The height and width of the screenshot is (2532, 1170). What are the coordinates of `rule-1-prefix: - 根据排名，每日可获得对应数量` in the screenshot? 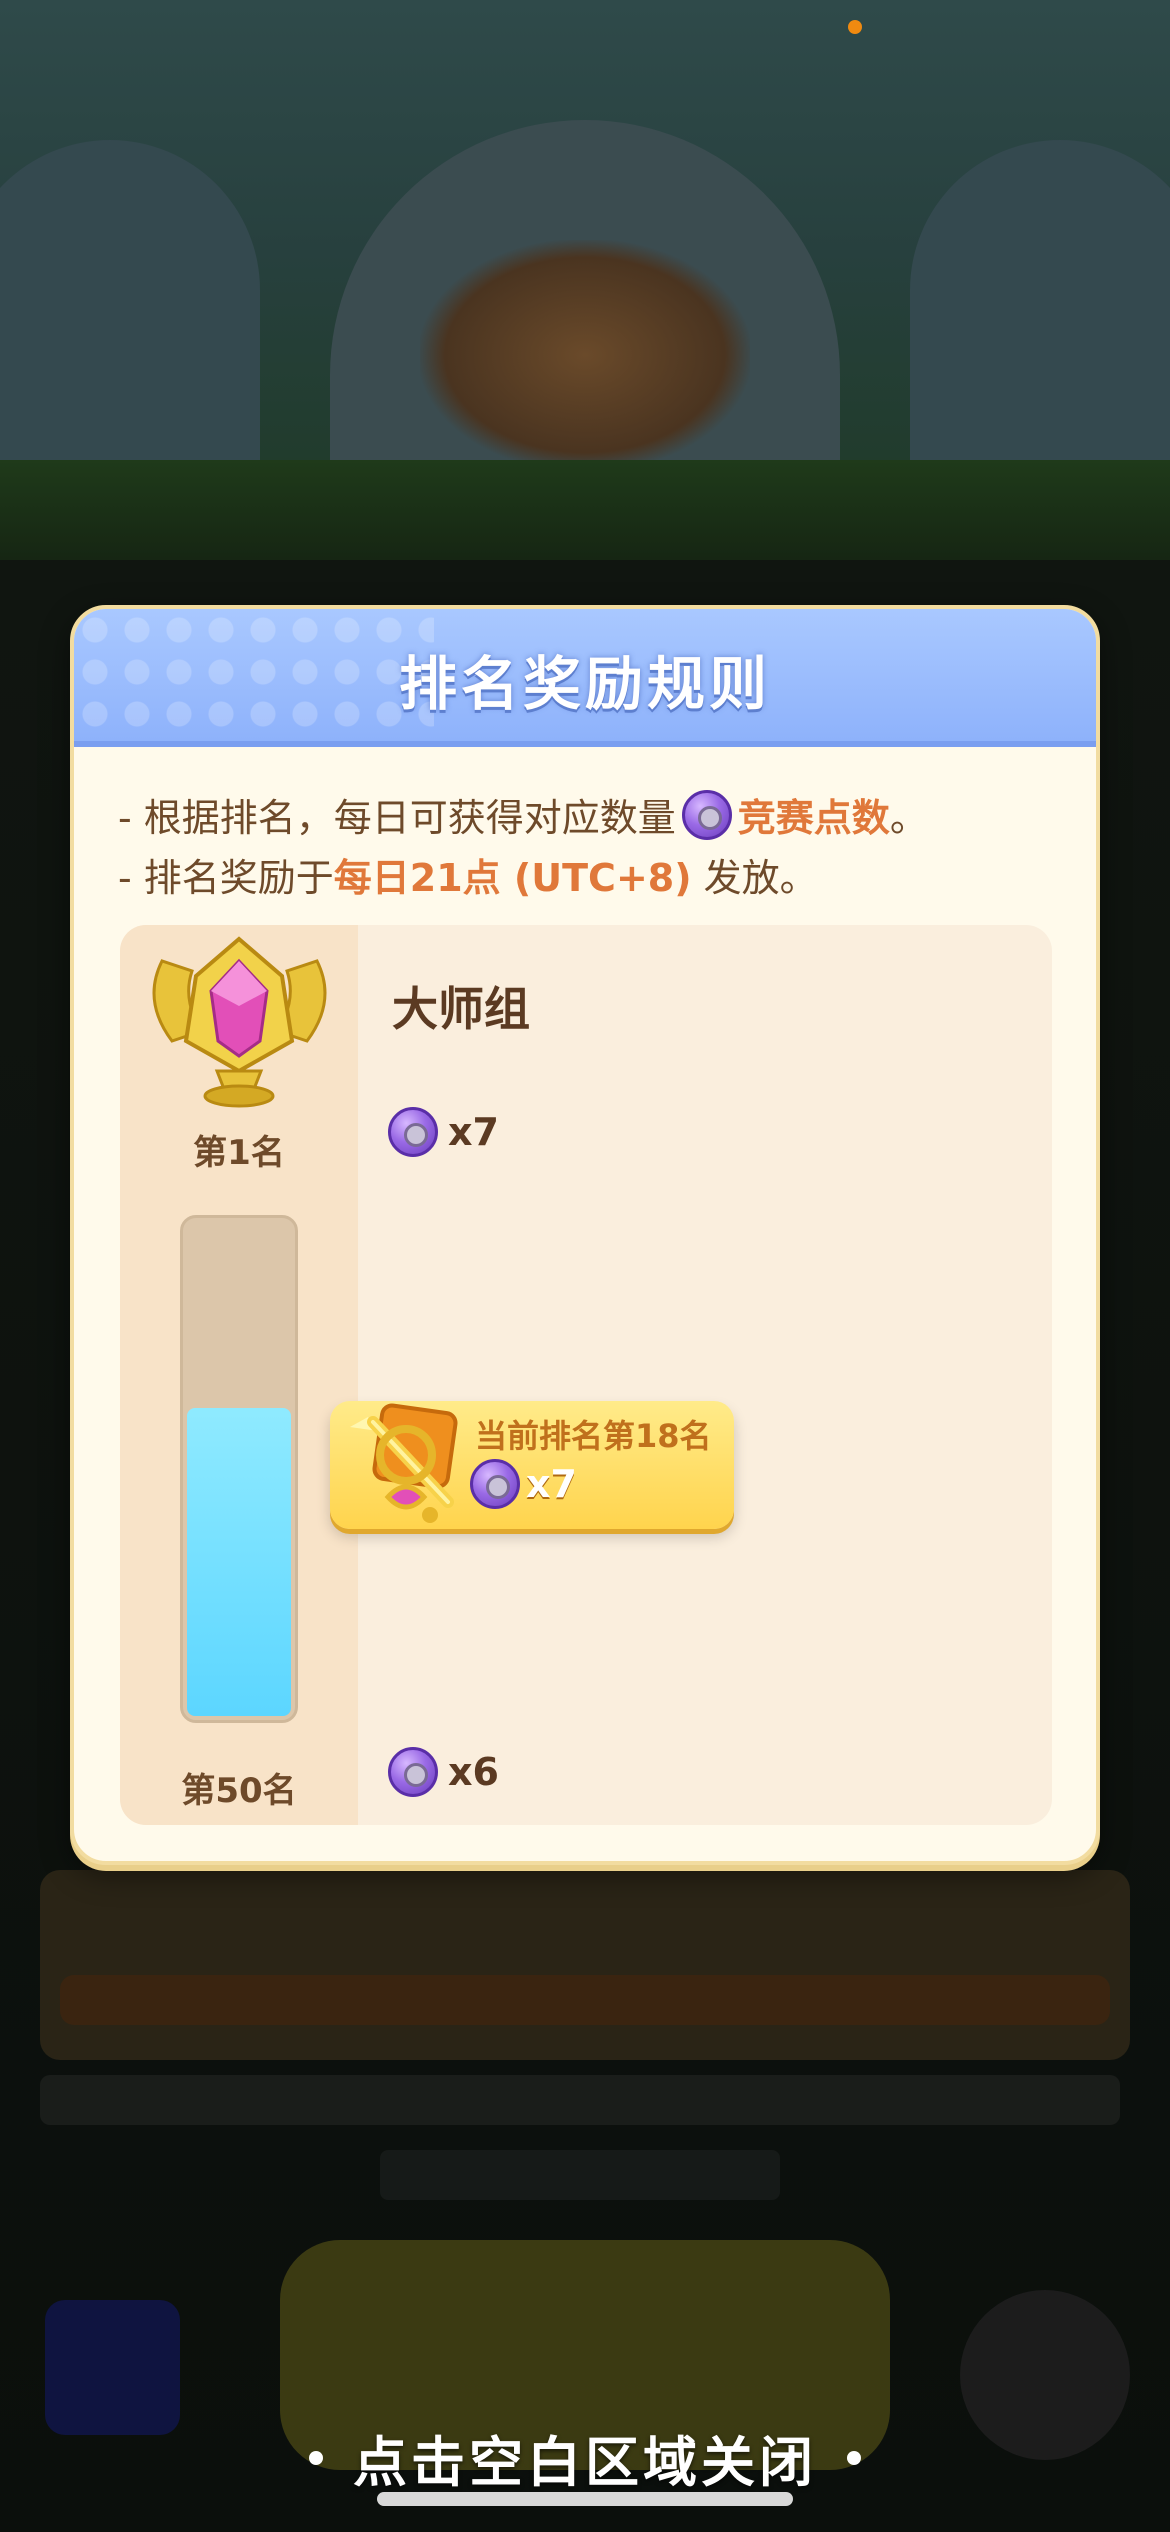 It's located at (397, 818).